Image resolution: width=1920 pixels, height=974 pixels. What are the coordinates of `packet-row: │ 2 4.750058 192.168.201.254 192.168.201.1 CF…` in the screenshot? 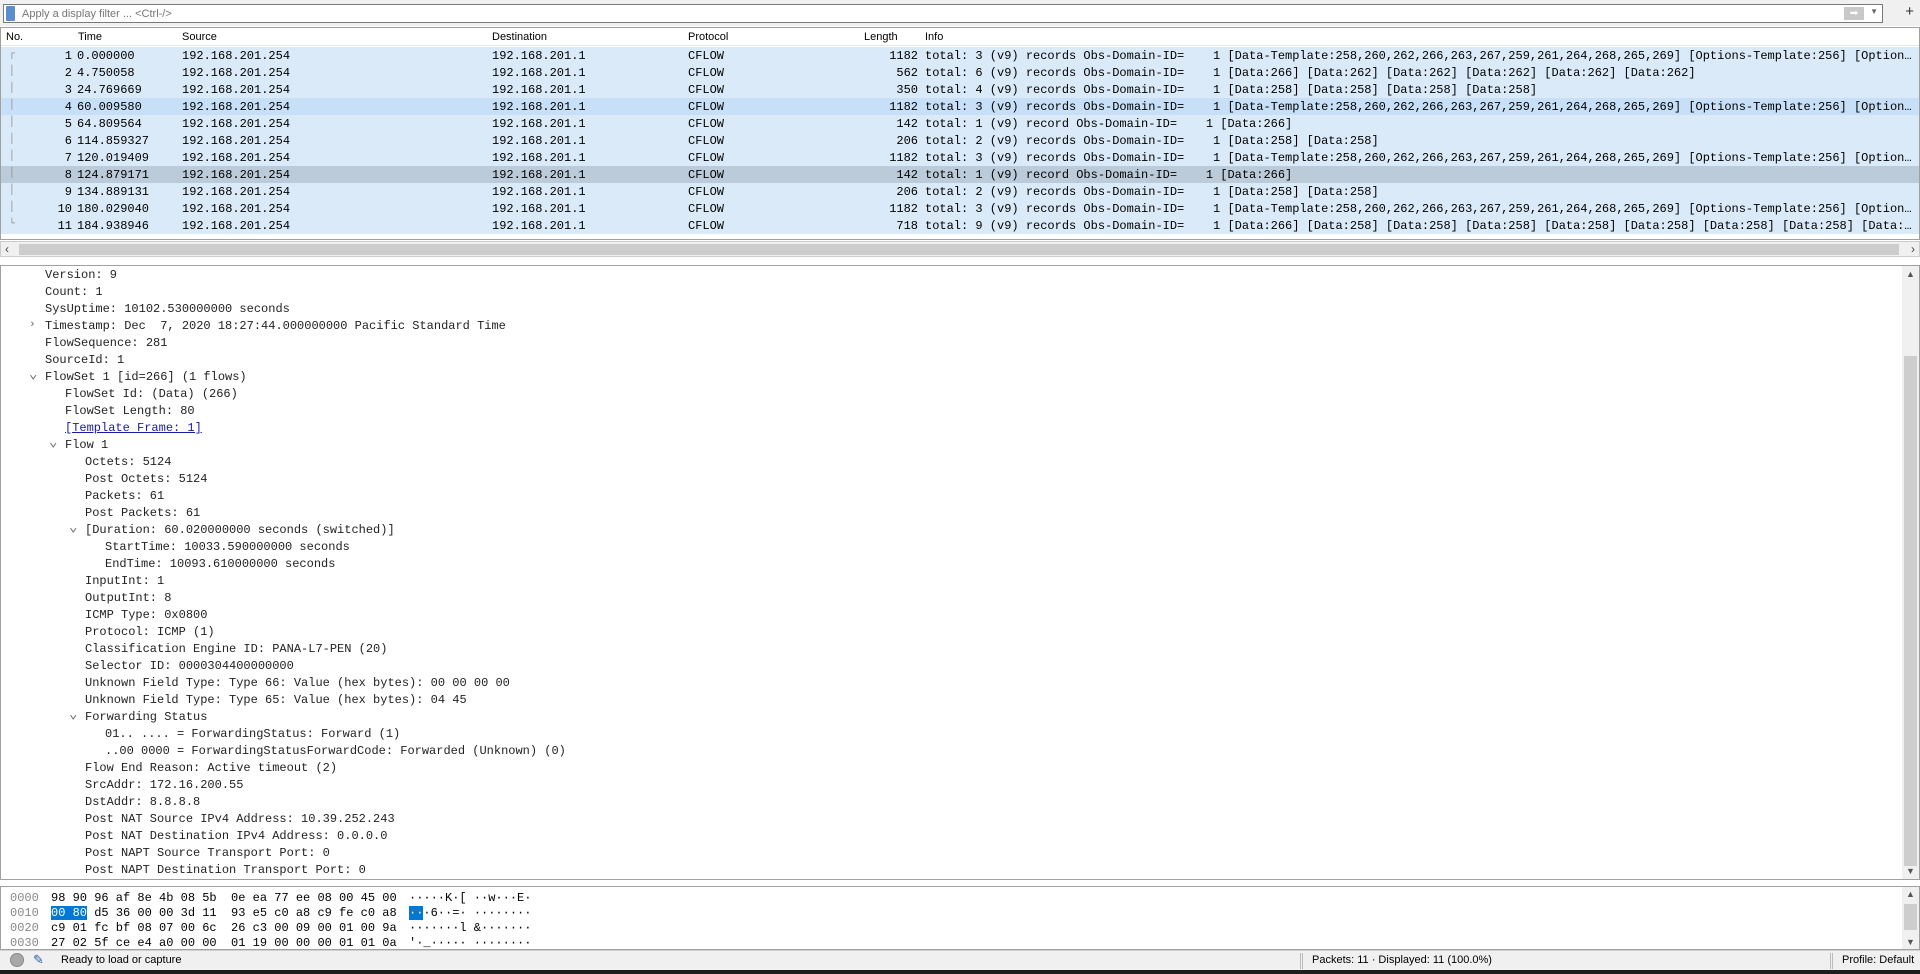 It's located at (960, 72).